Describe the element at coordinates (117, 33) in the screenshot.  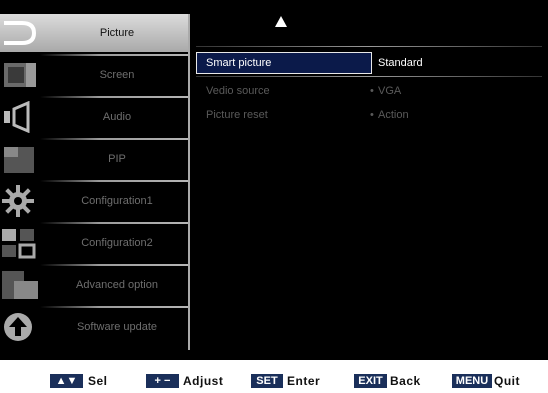
I see `menu-item-label: Picture` at that location.